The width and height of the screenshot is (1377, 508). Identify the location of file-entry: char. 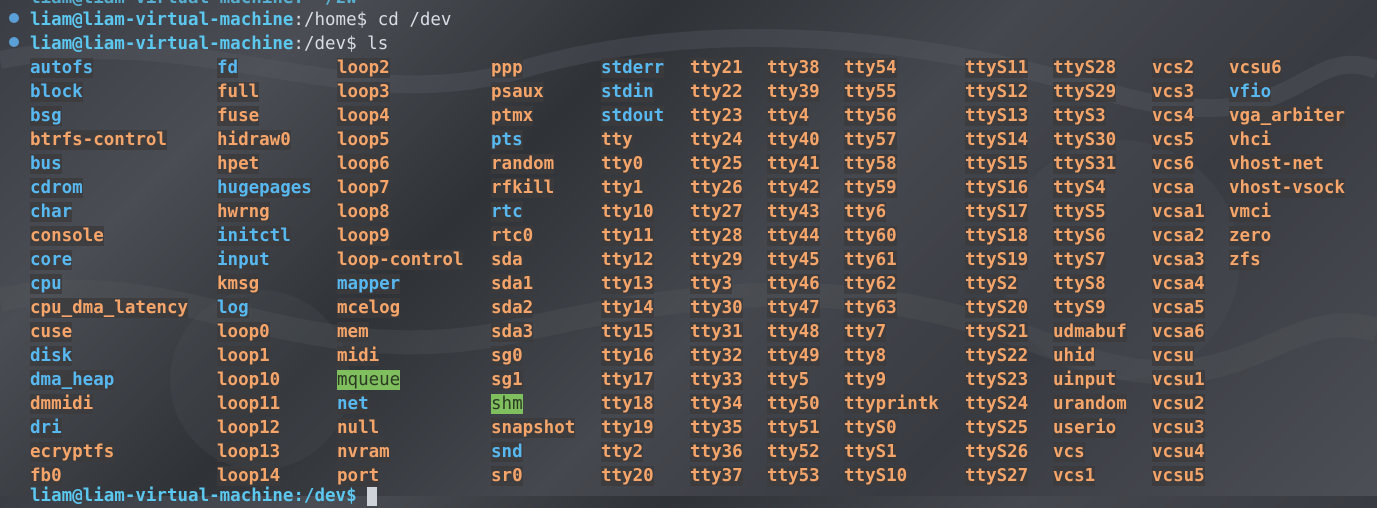
(51, 212).